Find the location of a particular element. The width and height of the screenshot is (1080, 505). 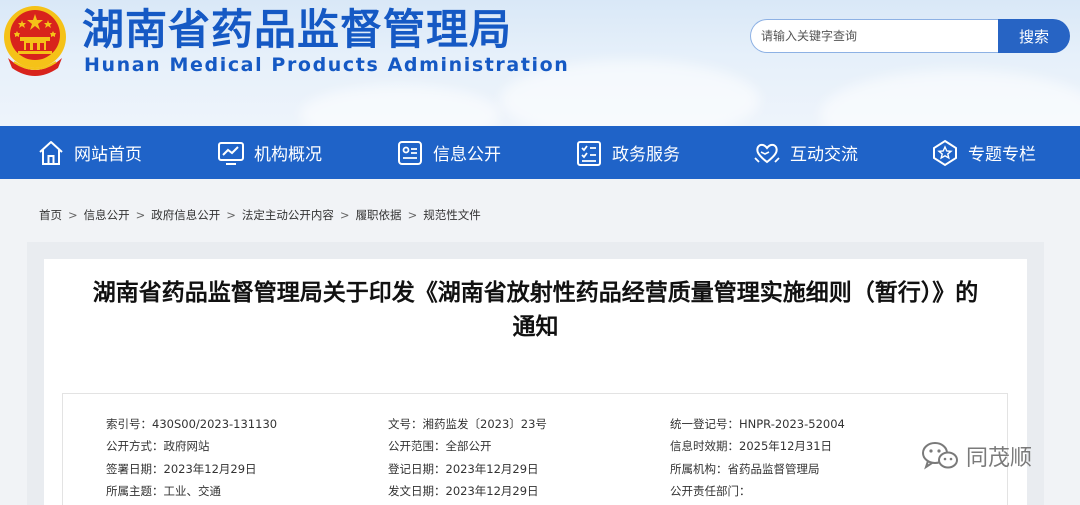

main-nav: 网站首页 机构概况 信息公开 政务服务 互动交流 专题专栏 is located at coordinates (540, 152).